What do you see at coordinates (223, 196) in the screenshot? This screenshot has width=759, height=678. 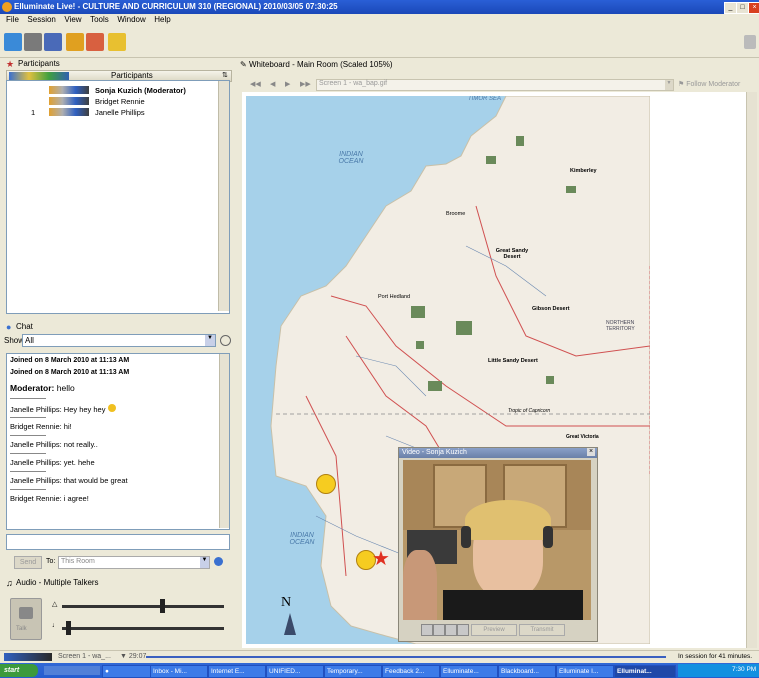 I see `participants-scrollbar` at bounding box center [223, 196].